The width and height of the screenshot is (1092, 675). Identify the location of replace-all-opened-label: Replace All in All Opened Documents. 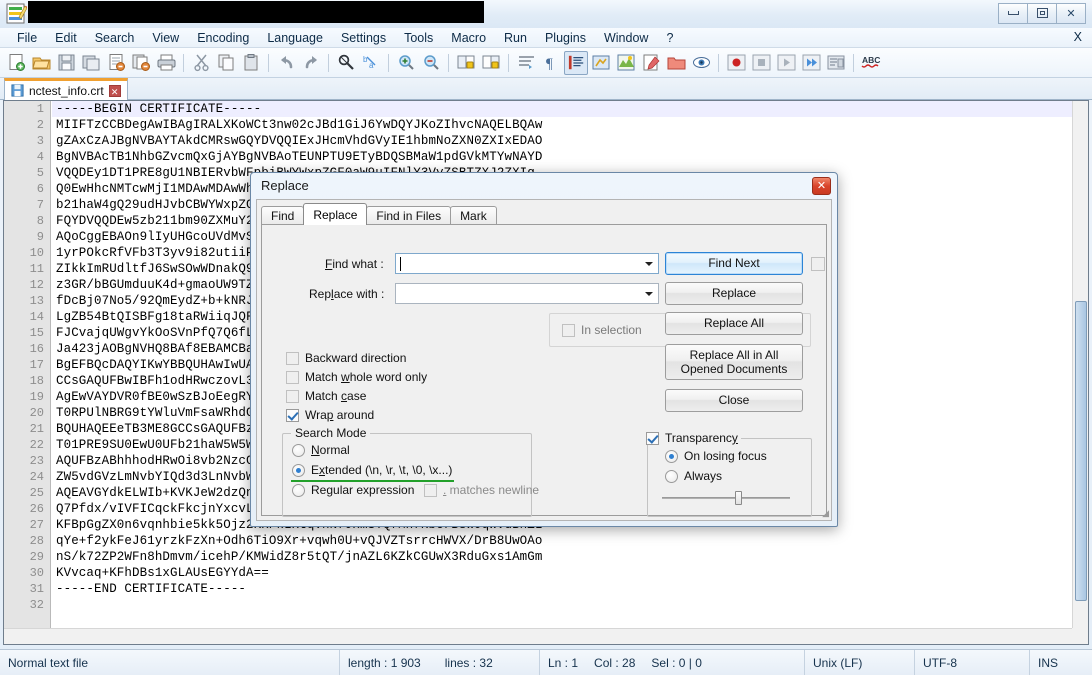
(734, 361).